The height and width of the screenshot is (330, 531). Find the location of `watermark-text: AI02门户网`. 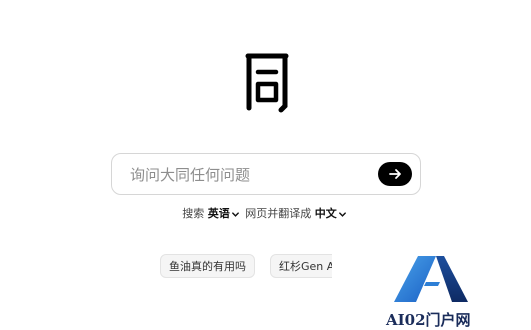

watermark-text: AI02门户网 is located at coordinates (428, 320).